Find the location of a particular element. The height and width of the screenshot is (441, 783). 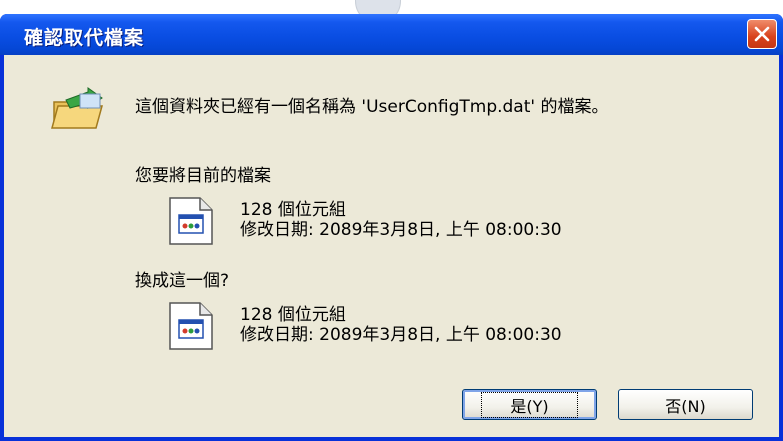

new-file-modified: 修改日期: 2089年3月8日, 上午 08:00:30 is located at coordinates (401, 335).